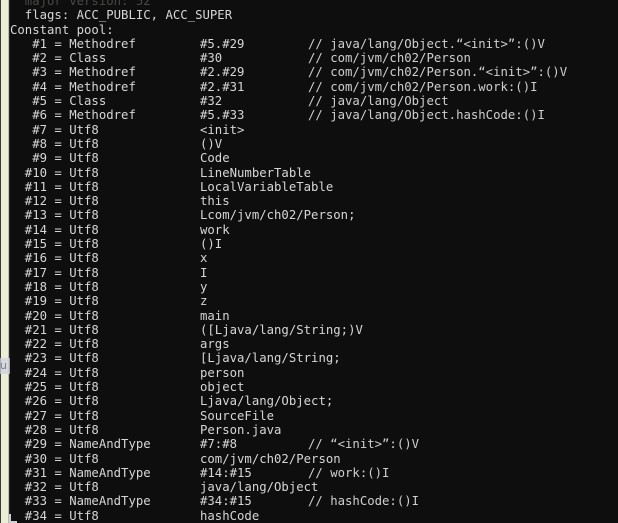  I want to click on console-header-line: Constant pool:, so click(62, 29).